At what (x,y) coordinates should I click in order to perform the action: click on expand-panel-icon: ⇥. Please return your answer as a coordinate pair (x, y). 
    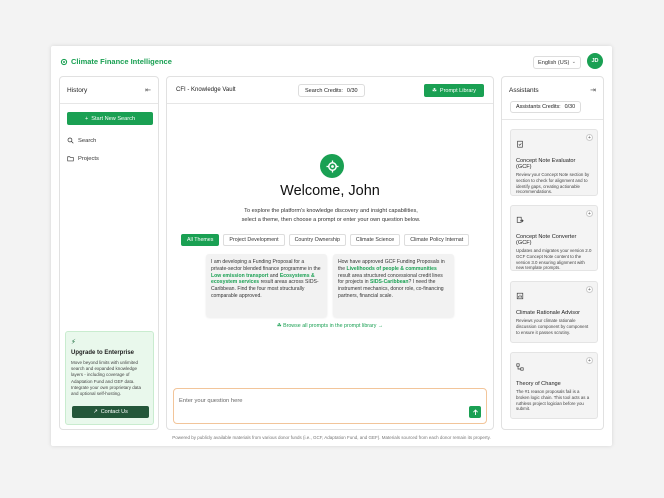
    Looking at the image, I should click on (593, 90).